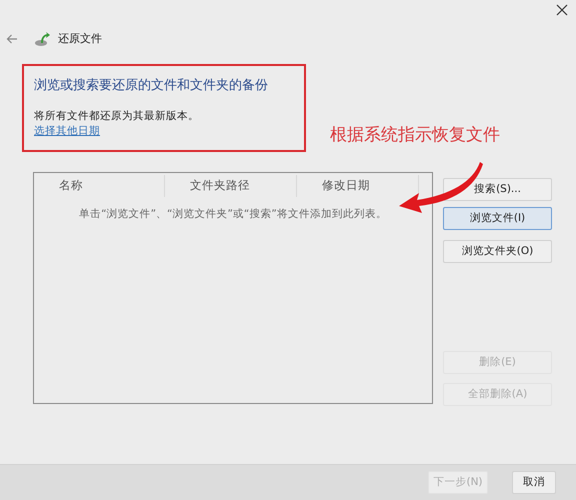 The height and width of the screenshot is (500, 576). I want to click on empty-list-message: 单击“浏览文件”、“浏览文件夹”或“搜索”将文件添加到此列表。, so click(233, 214).